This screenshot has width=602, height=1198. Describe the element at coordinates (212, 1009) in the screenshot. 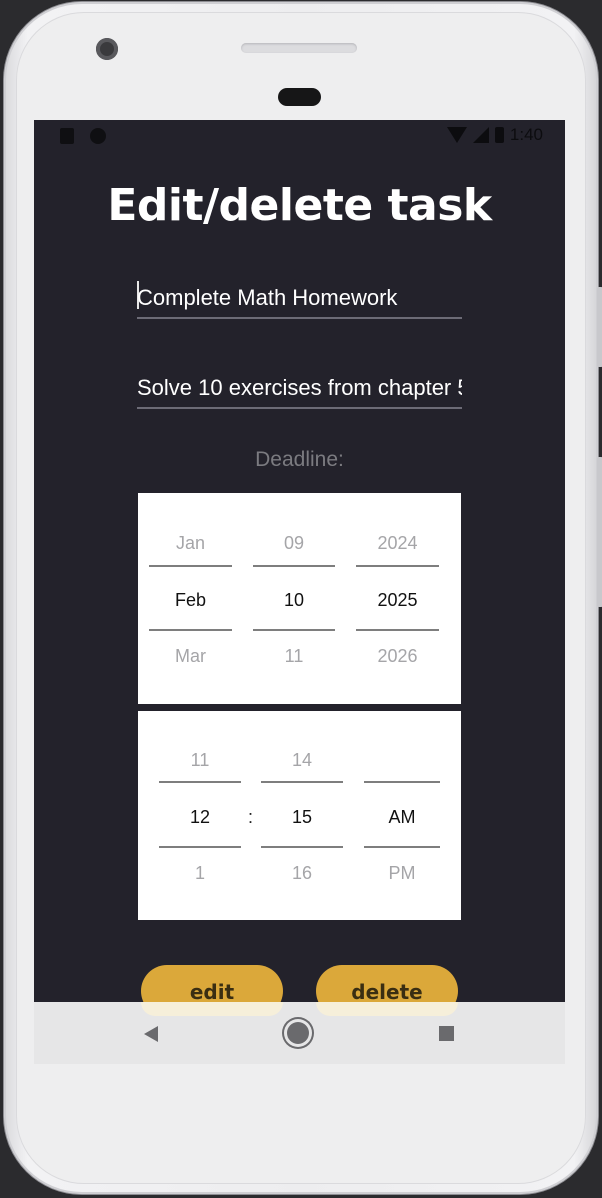

I see `edit-button-overflow` at that location.